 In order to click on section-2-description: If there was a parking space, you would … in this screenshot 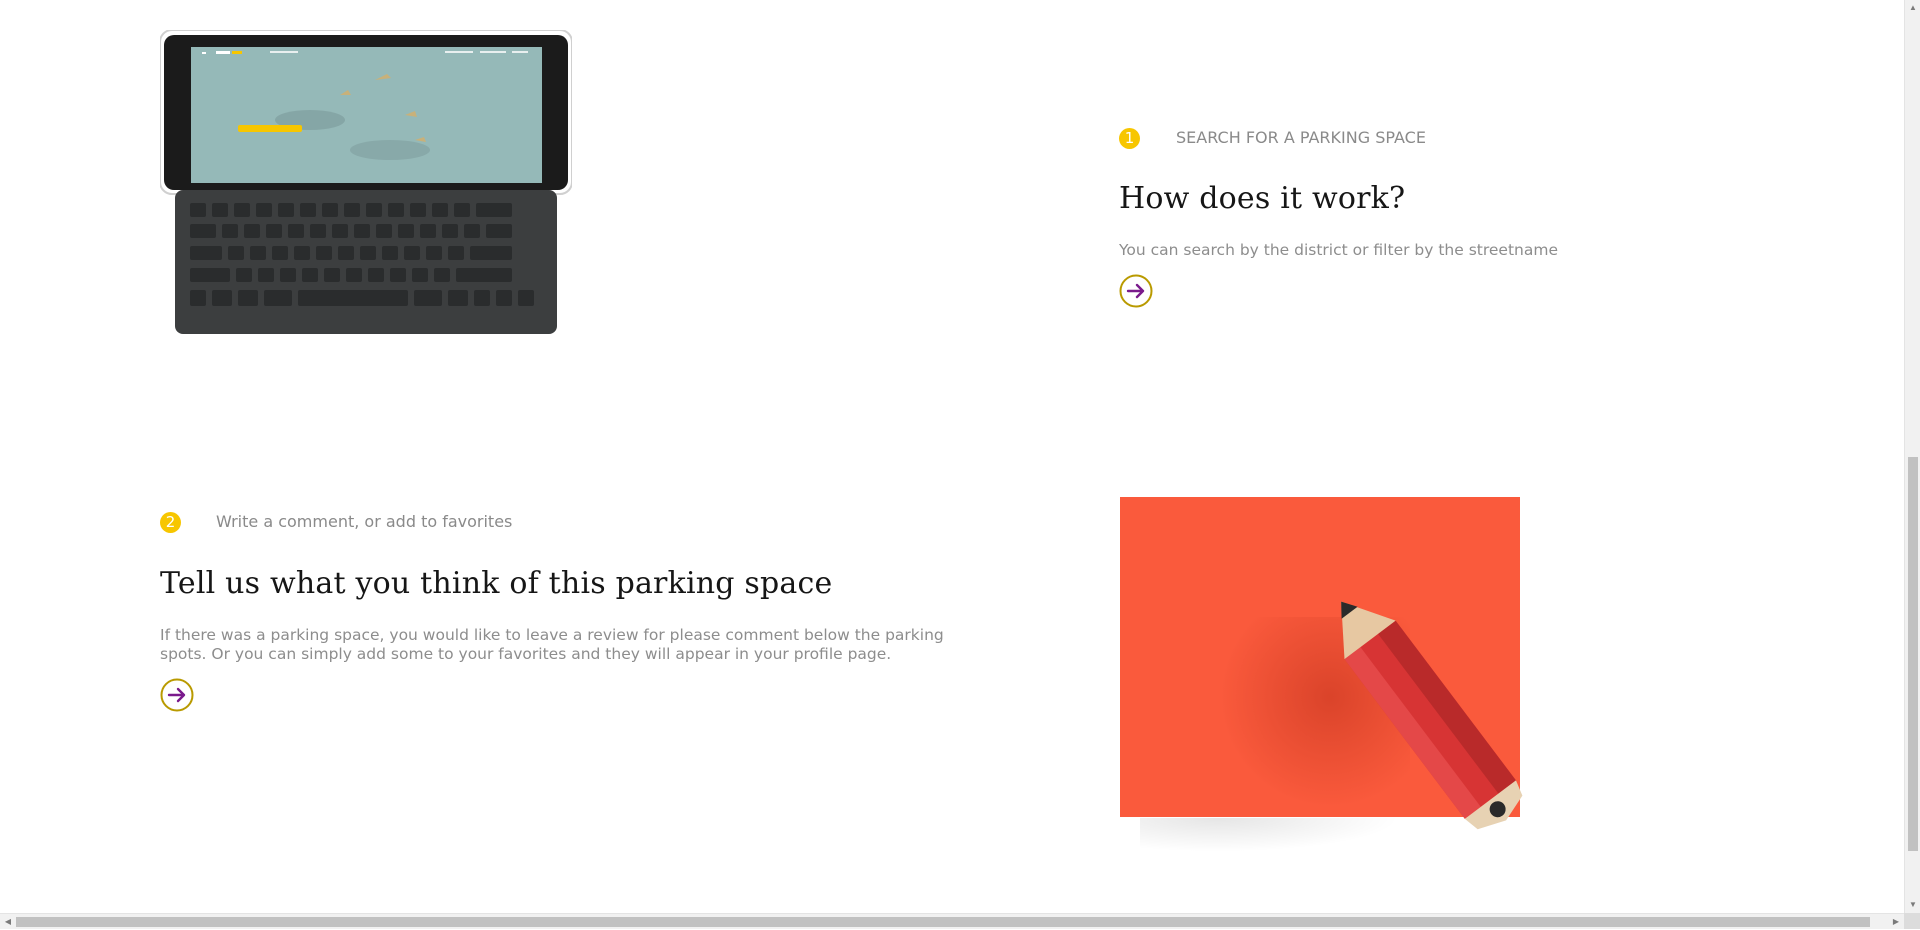, I will do `click(575, 645)`.